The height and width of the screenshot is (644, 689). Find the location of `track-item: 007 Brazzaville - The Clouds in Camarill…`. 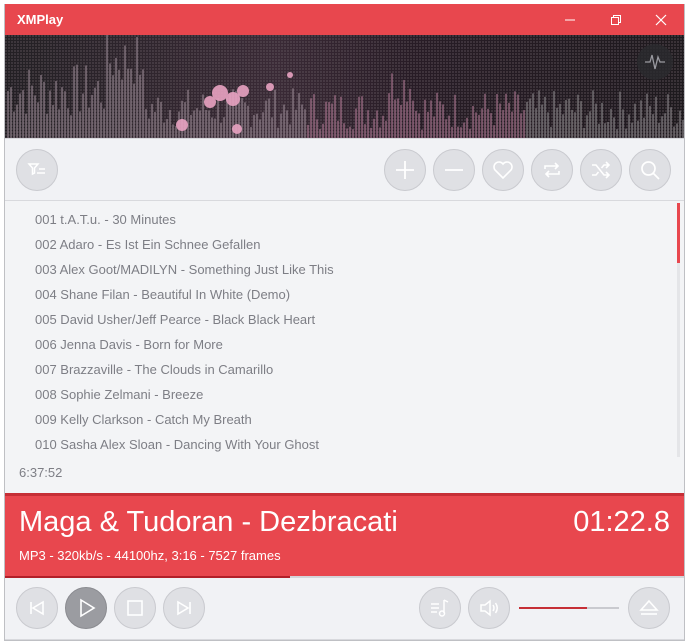

track-item: 007 Brazzaville - The Clouds in Camarill… is located at coordinates (184, 369).